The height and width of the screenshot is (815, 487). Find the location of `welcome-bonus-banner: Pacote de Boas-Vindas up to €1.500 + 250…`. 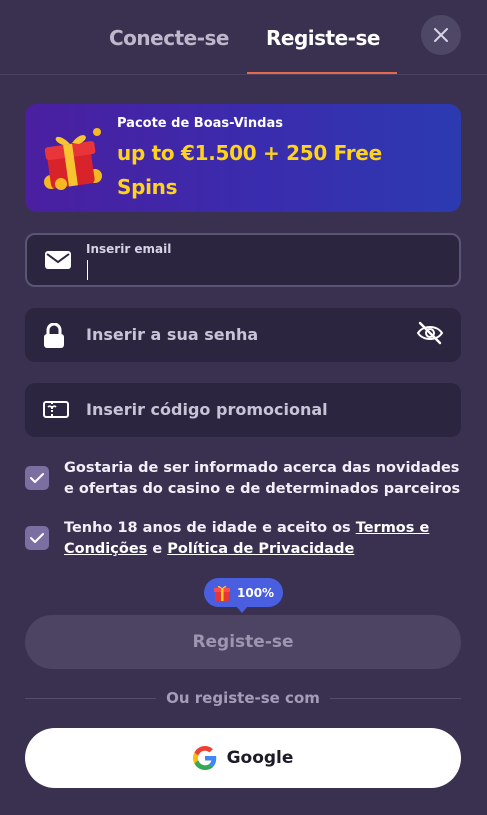

welcome-bonus-banner: Pacote de Boas-Vindas up to €1.500 + 250… is located at coordinates (243, 158).